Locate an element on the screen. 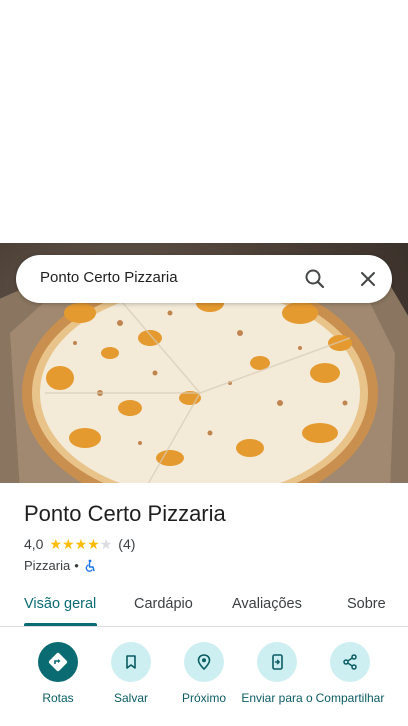 The height and width of the screenshot is (726, 408). share-button: Compartilhar is located at coordinates (350, 673).